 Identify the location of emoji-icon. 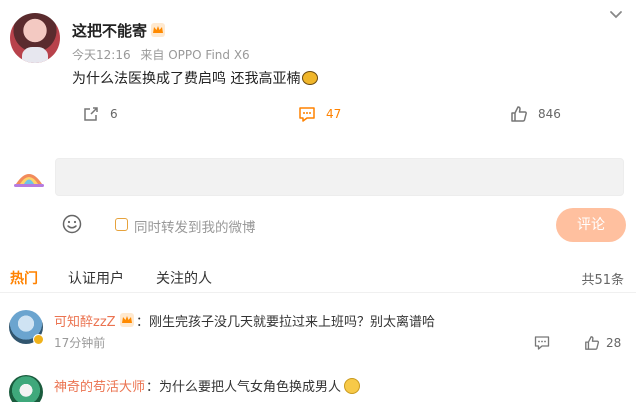
(310, 78).